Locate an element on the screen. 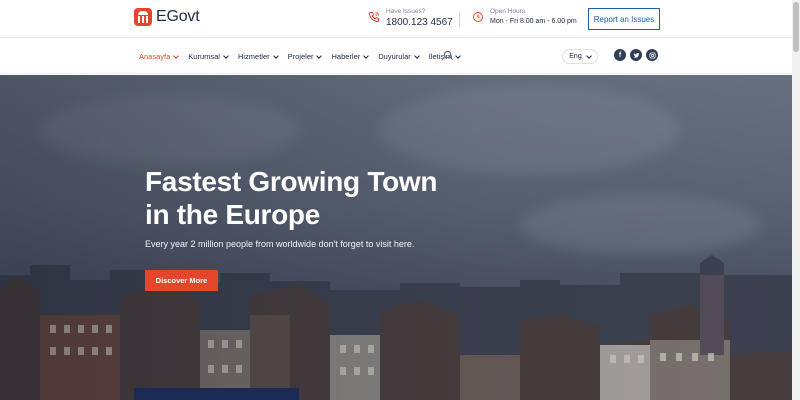 The width and height of the screenshot is (800, 400). nav-item-label: Haberler is located at coordinates (346, 56).